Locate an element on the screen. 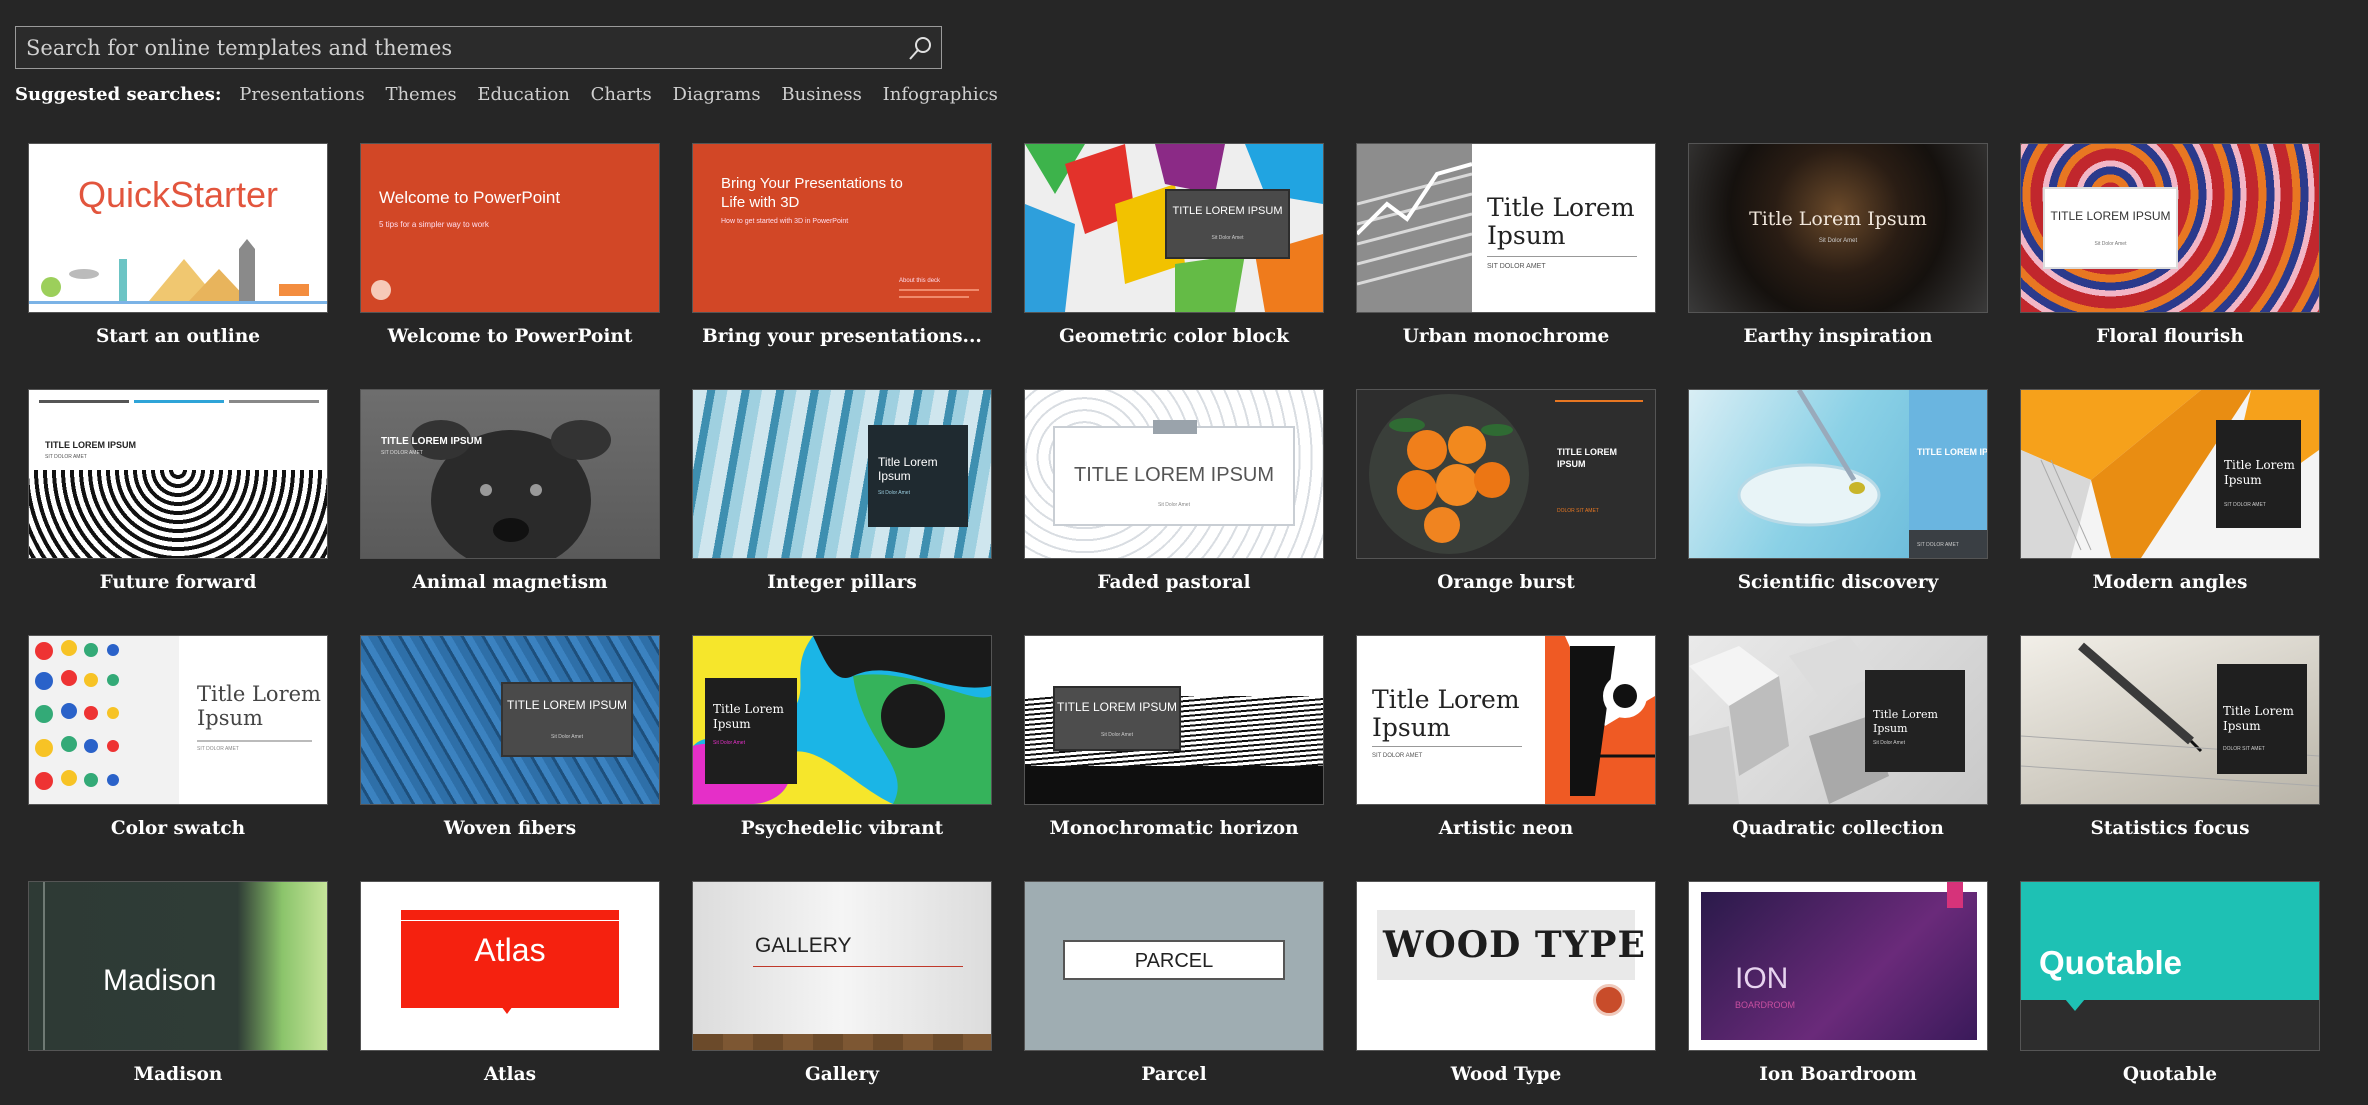 The height and width of the screenshot is (1105, 2368). search-icon is located at coordinates (920, 48).